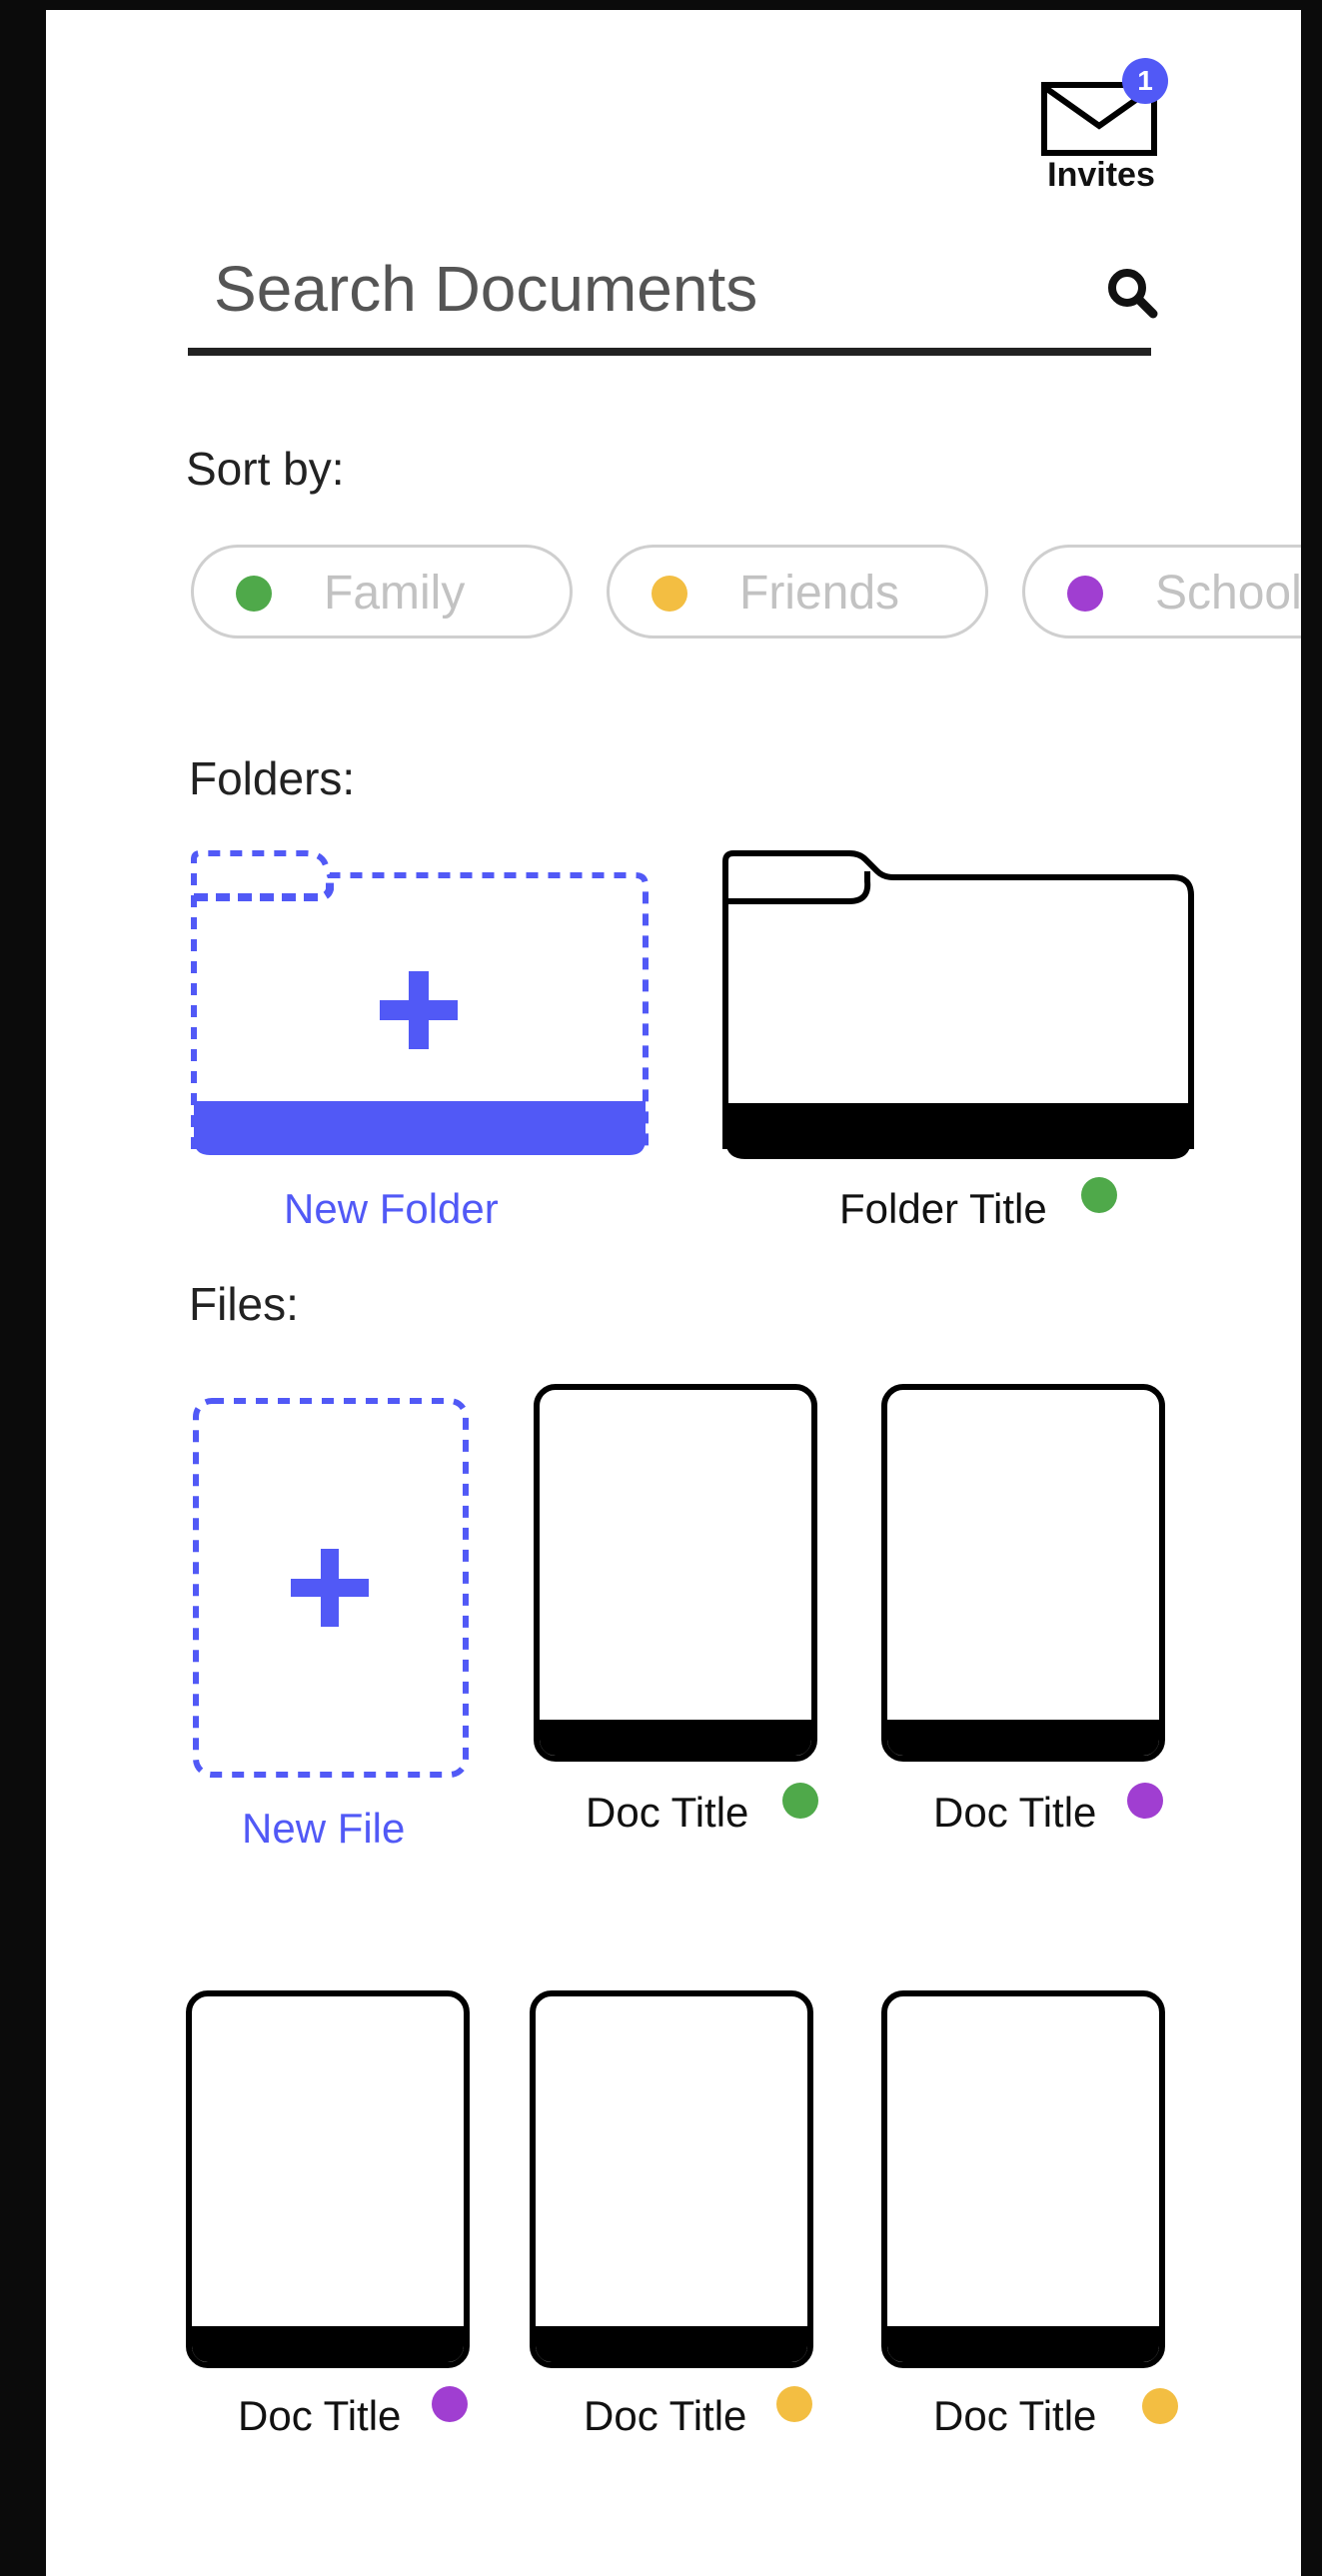 The height and width of the screenshot is (2576, 1322). I want to click on chip-label: School, so click(1228, 593).